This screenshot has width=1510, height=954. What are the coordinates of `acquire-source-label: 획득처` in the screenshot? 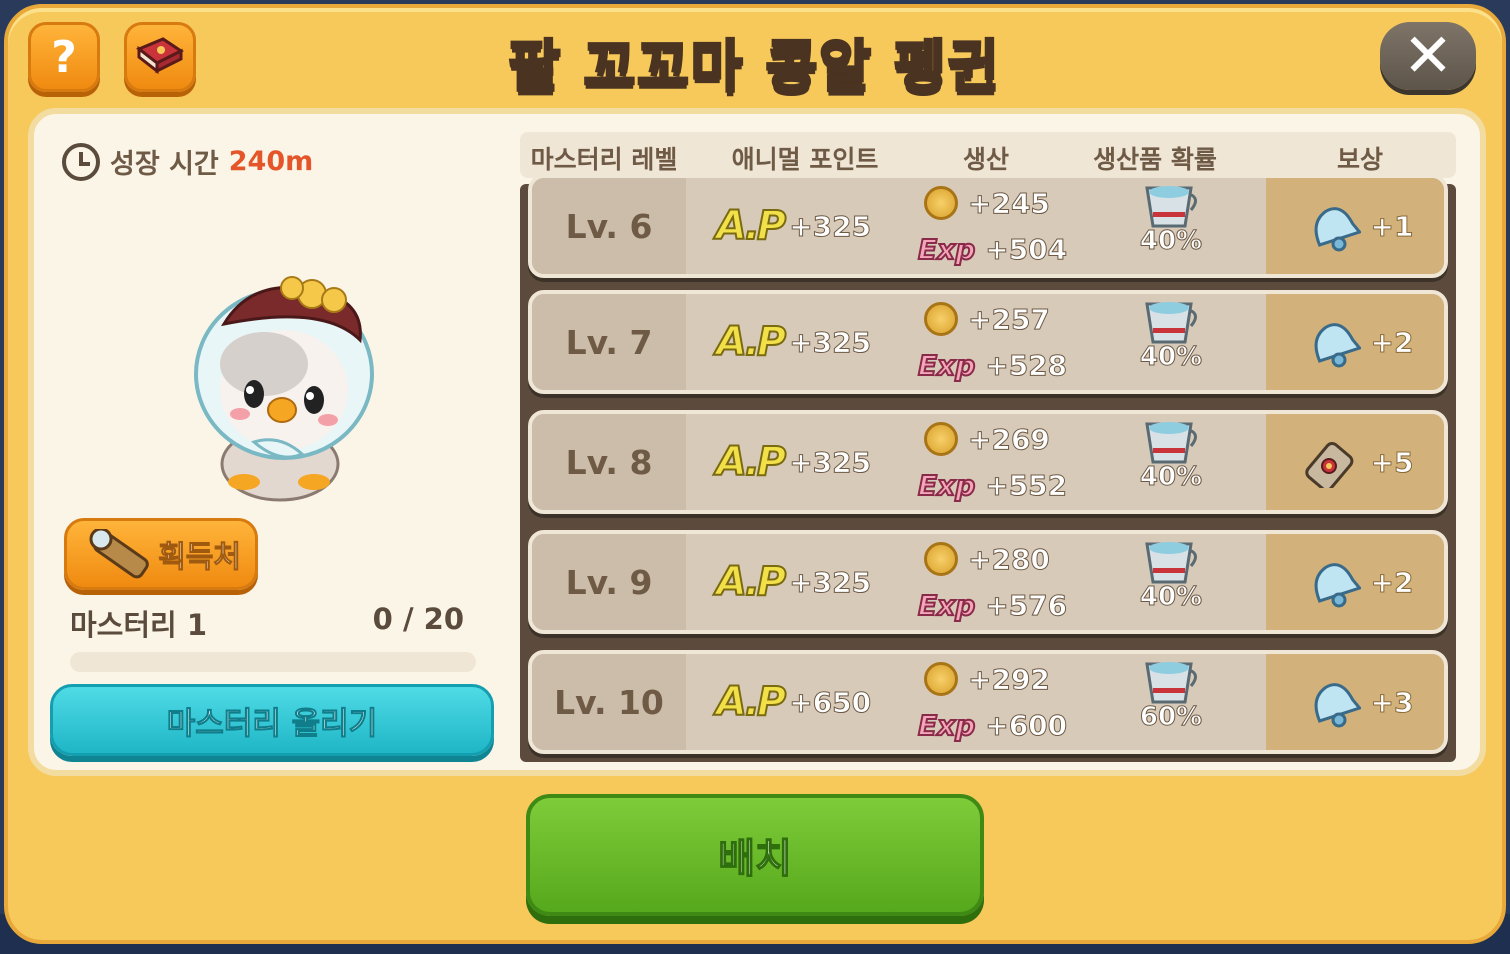 It's located at (200, 558).